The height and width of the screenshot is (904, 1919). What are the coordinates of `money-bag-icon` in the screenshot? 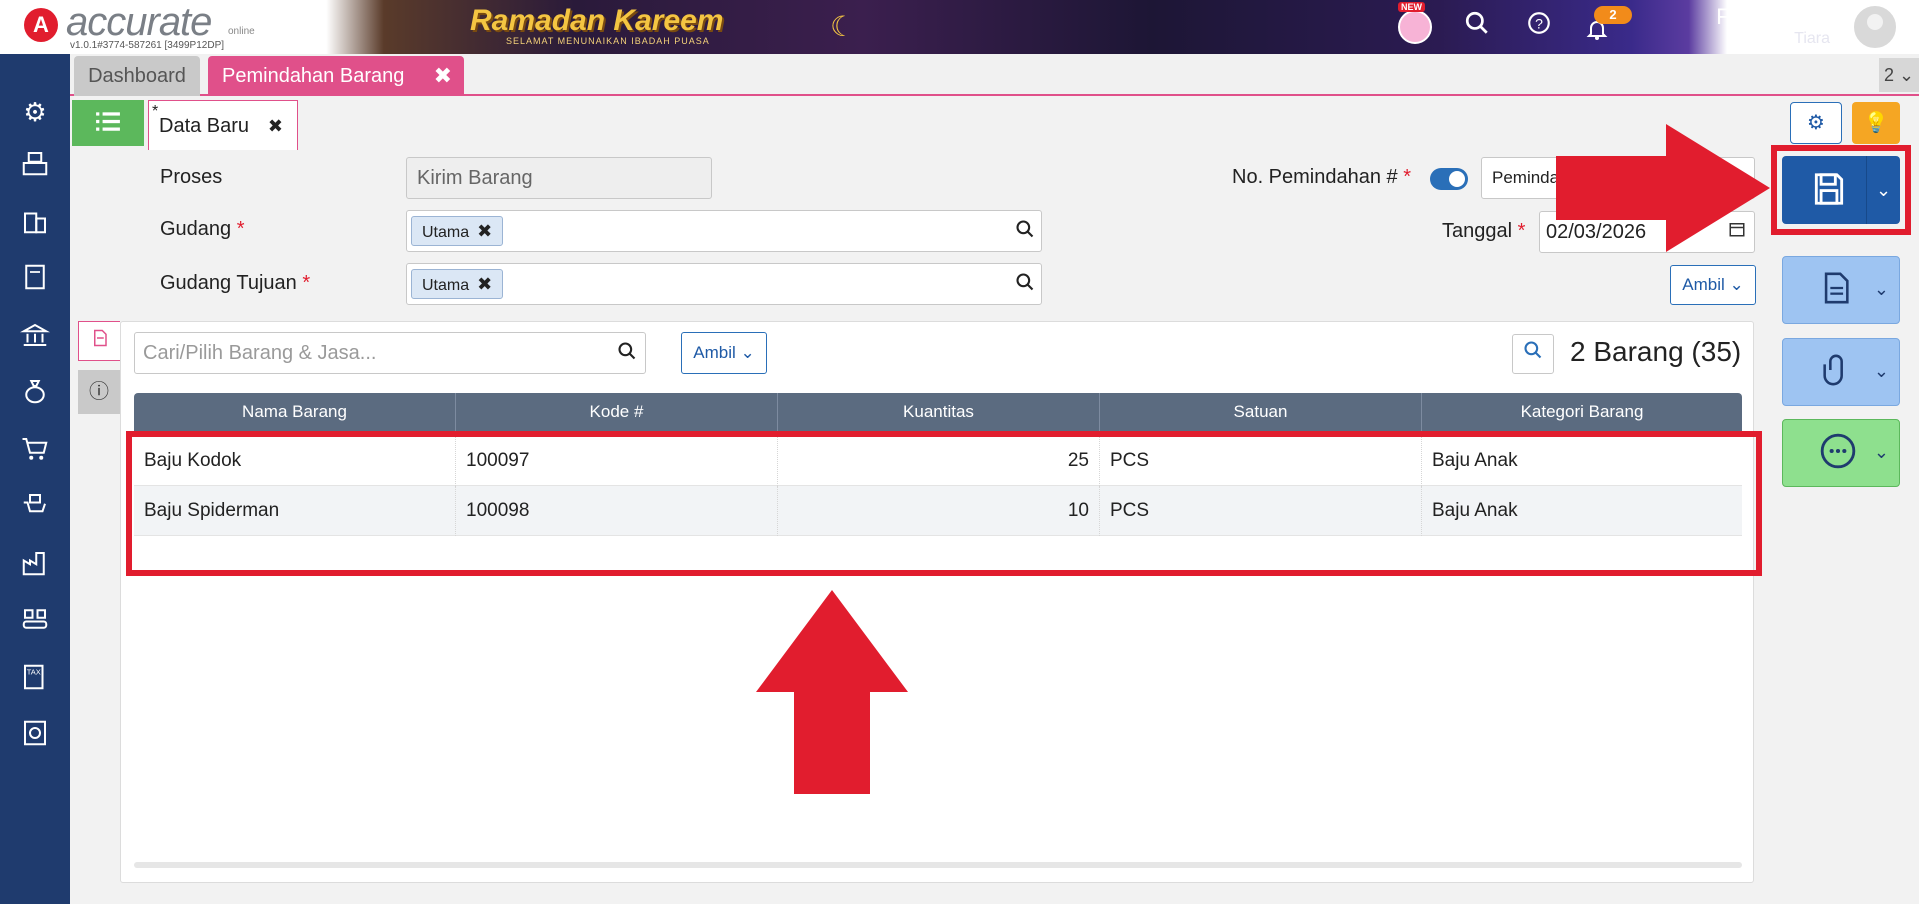 It's located at (35, 396).